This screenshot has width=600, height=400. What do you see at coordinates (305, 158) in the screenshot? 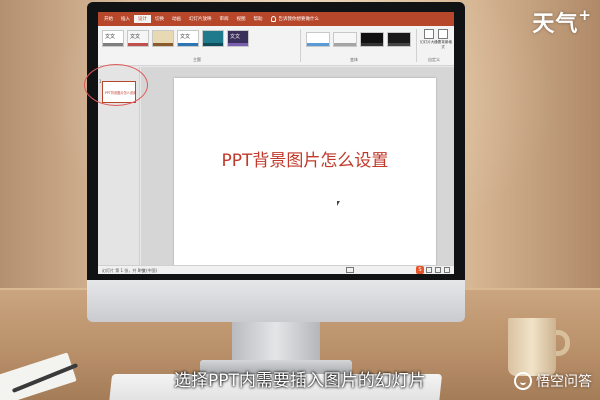
I see `slide-title: PPT背景图片怎么设置` at bounding box center [305, 158].